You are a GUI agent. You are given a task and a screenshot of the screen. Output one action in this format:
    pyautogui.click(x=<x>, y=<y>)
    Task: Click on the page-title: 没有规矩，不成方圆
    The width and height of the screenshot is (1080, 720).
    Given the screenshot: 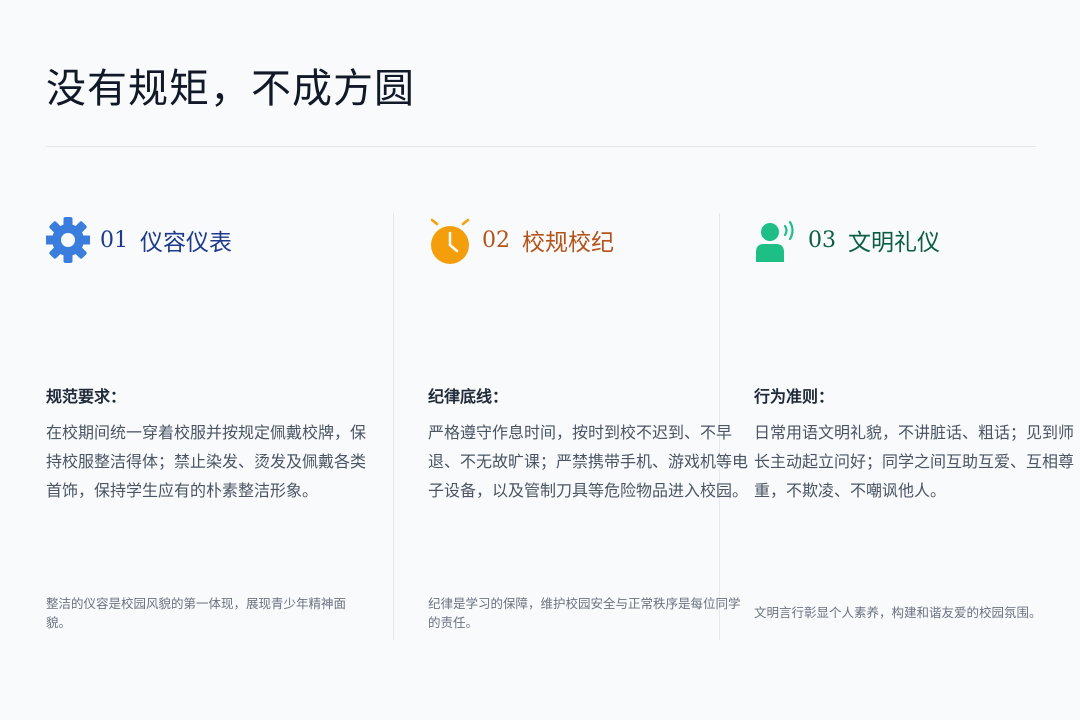 What is the action you would take?
    pyautogui.click(x=230, y=89)
    